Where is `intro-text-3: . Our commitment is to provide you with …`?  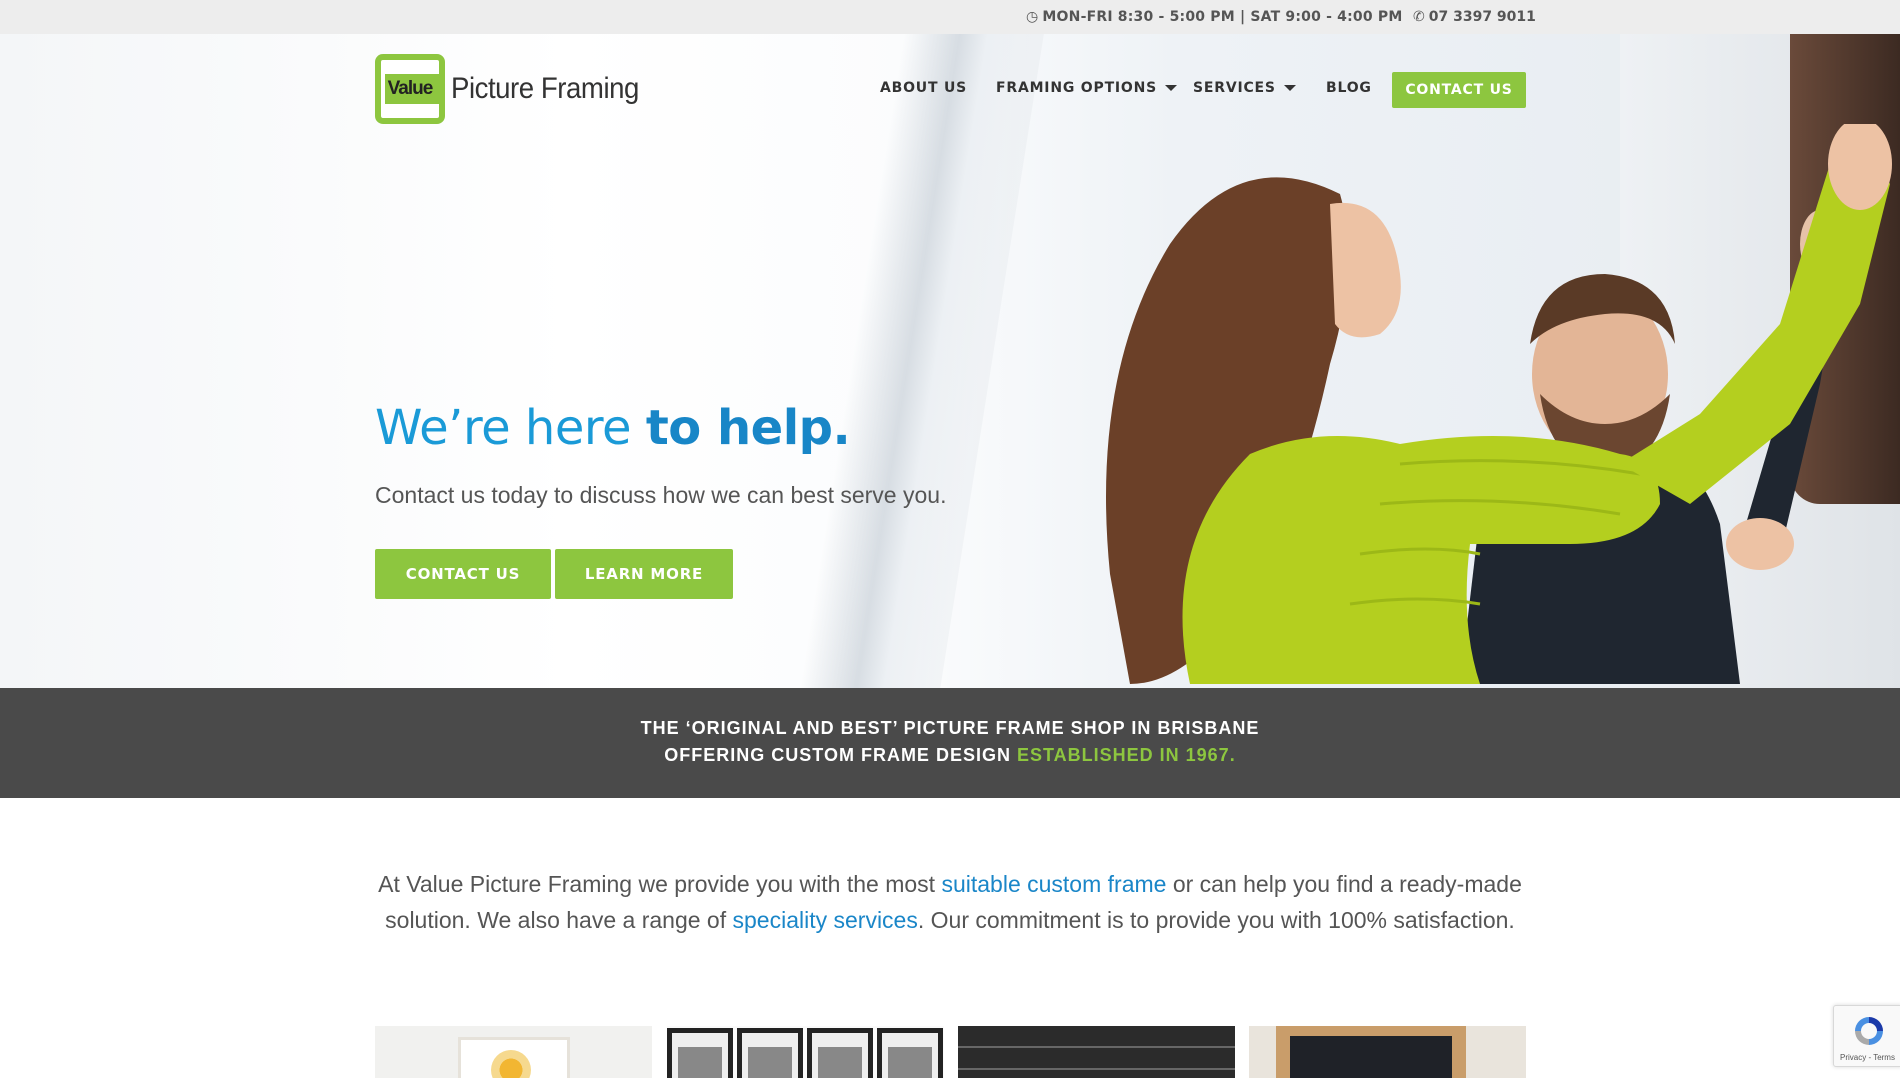
intro-text-3: . Our commitment is to provide you with … is located at coordinates (1216, 920).